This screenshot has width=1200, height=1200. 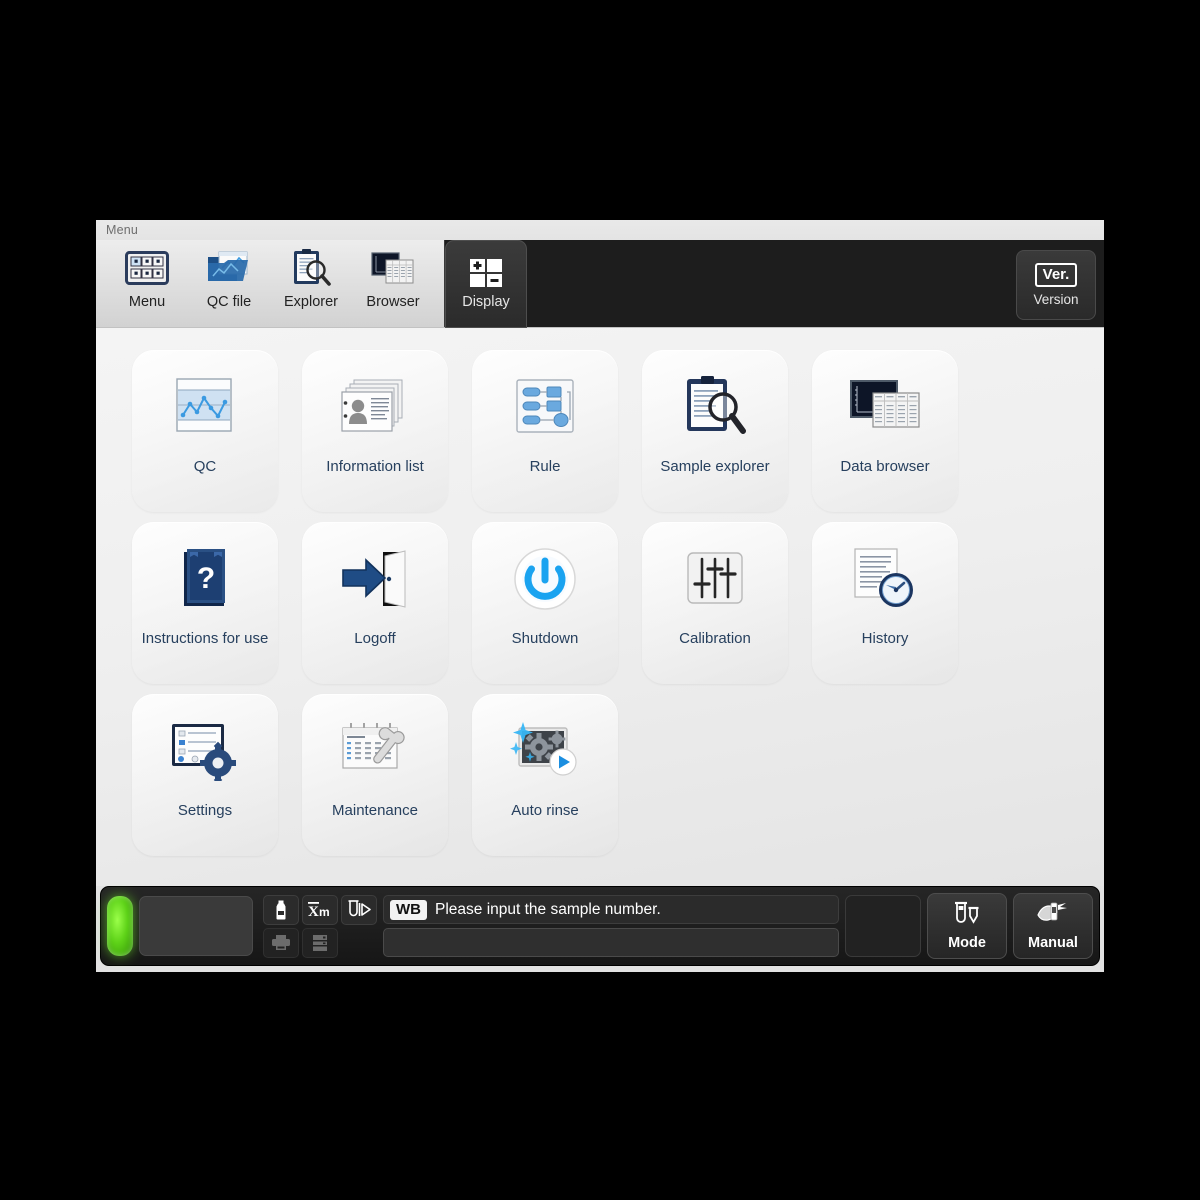 I want to click on menu-tile-history: History, so click(x=885, y=603).